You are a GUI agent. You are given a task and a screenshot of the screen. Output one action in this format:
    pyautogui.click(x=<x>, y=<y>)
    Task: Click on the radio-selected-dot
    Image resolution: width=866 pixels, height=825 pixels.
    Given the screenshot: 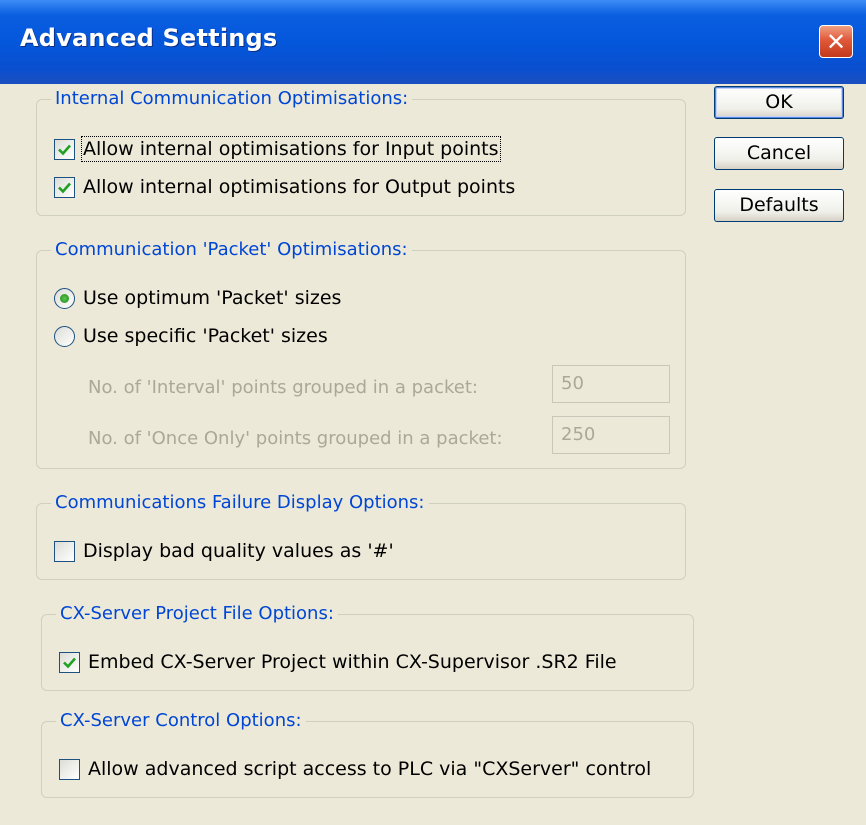 What is the action you would take?
    pyautogui.click(x=64, y=298)
    